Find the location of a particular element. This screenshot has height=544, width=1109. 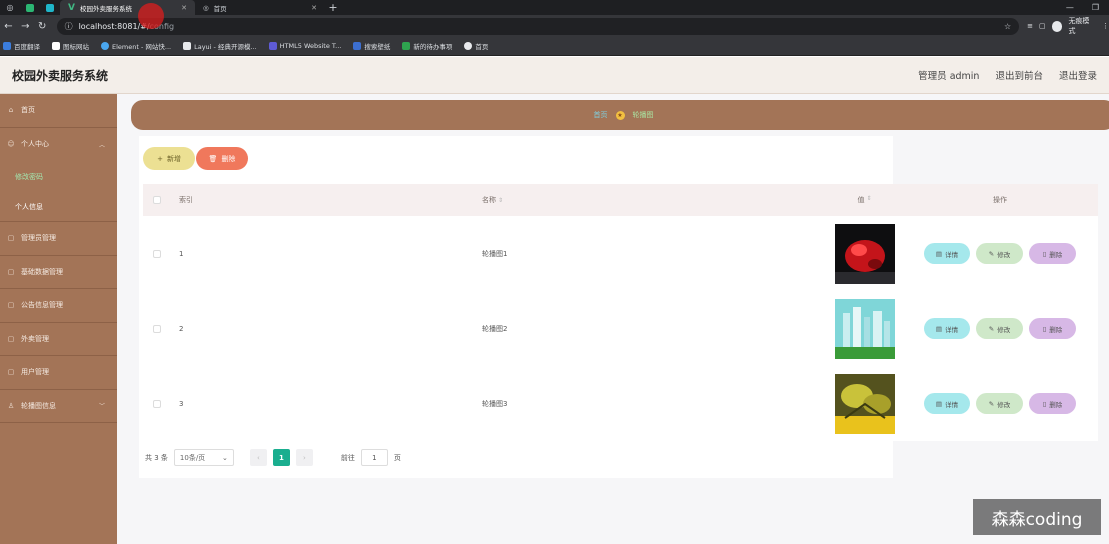

page-size-select: 10条/页 ⌄ is located at coordinates (203, 457).